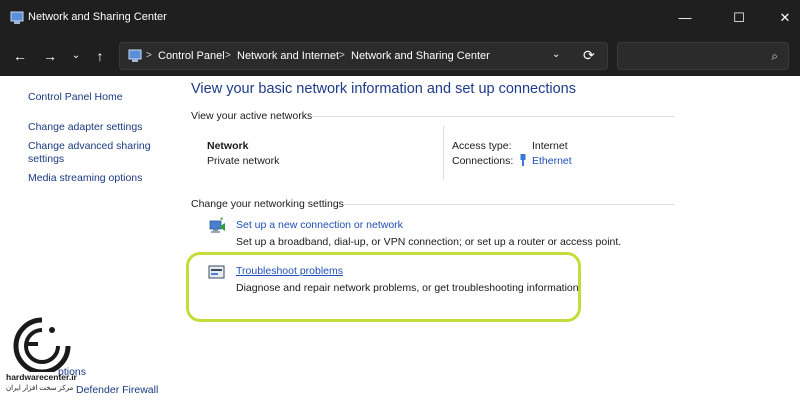  What do you see at coordinates (443, 153) in the screenshot?
I see `vertical-divider` at bounding box center [443, 153].